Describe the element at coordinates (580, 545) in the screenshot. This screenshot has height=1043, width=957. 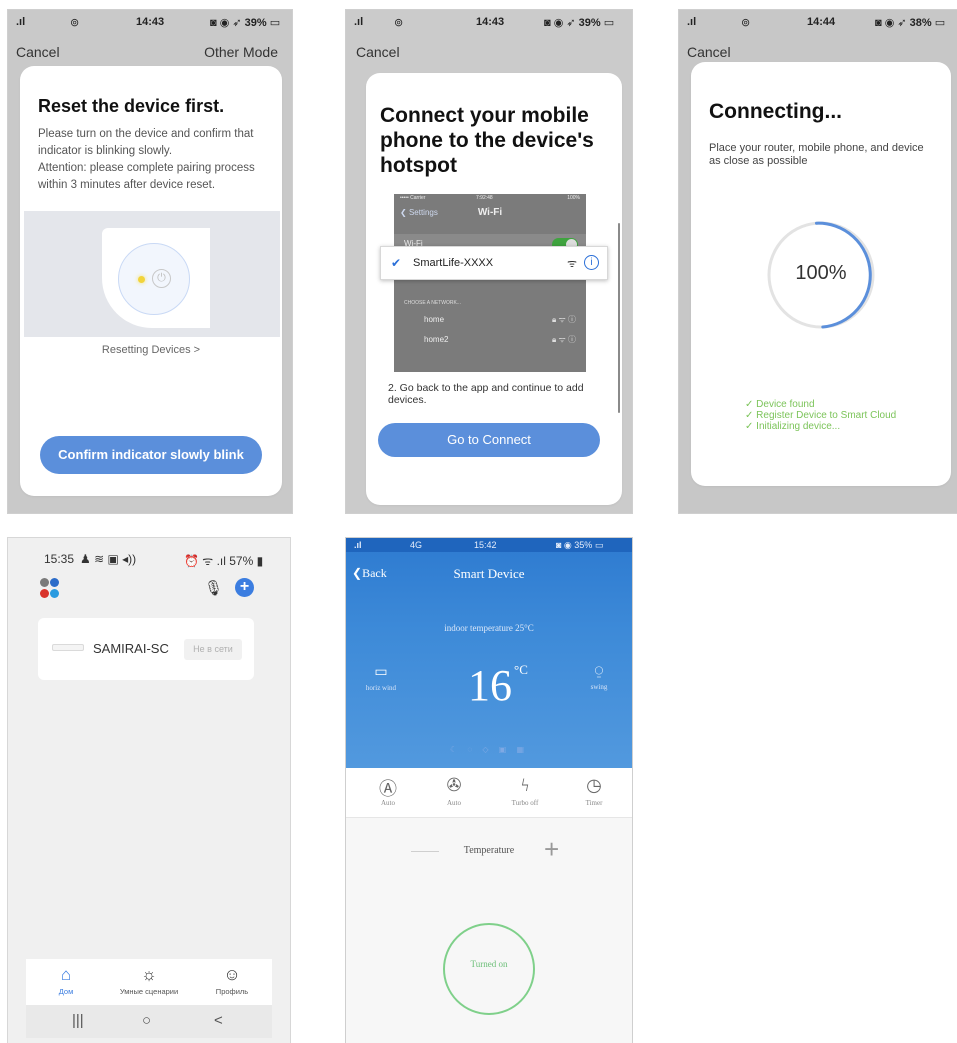
I see `status-battery: ◙ ◉ 35% ▭` at that location.